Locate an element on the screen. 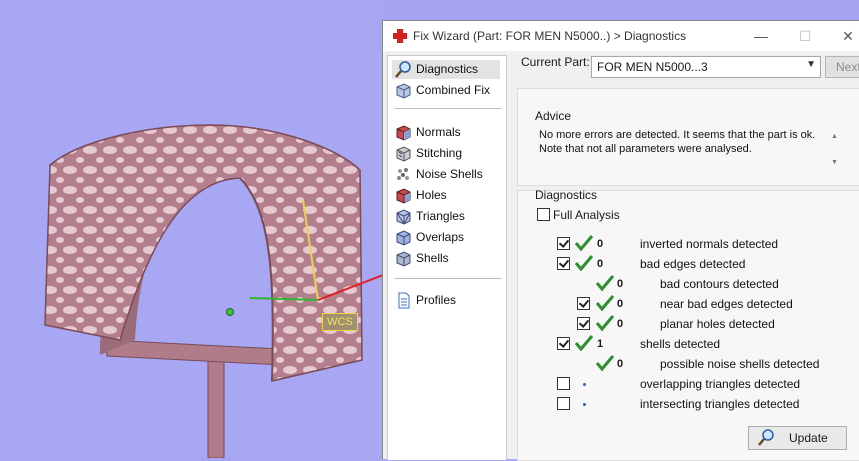 The height and width of the screenshot is (461, 859). nav-item-noise-shells: Noise Shells is located at coordinates (440, 174).